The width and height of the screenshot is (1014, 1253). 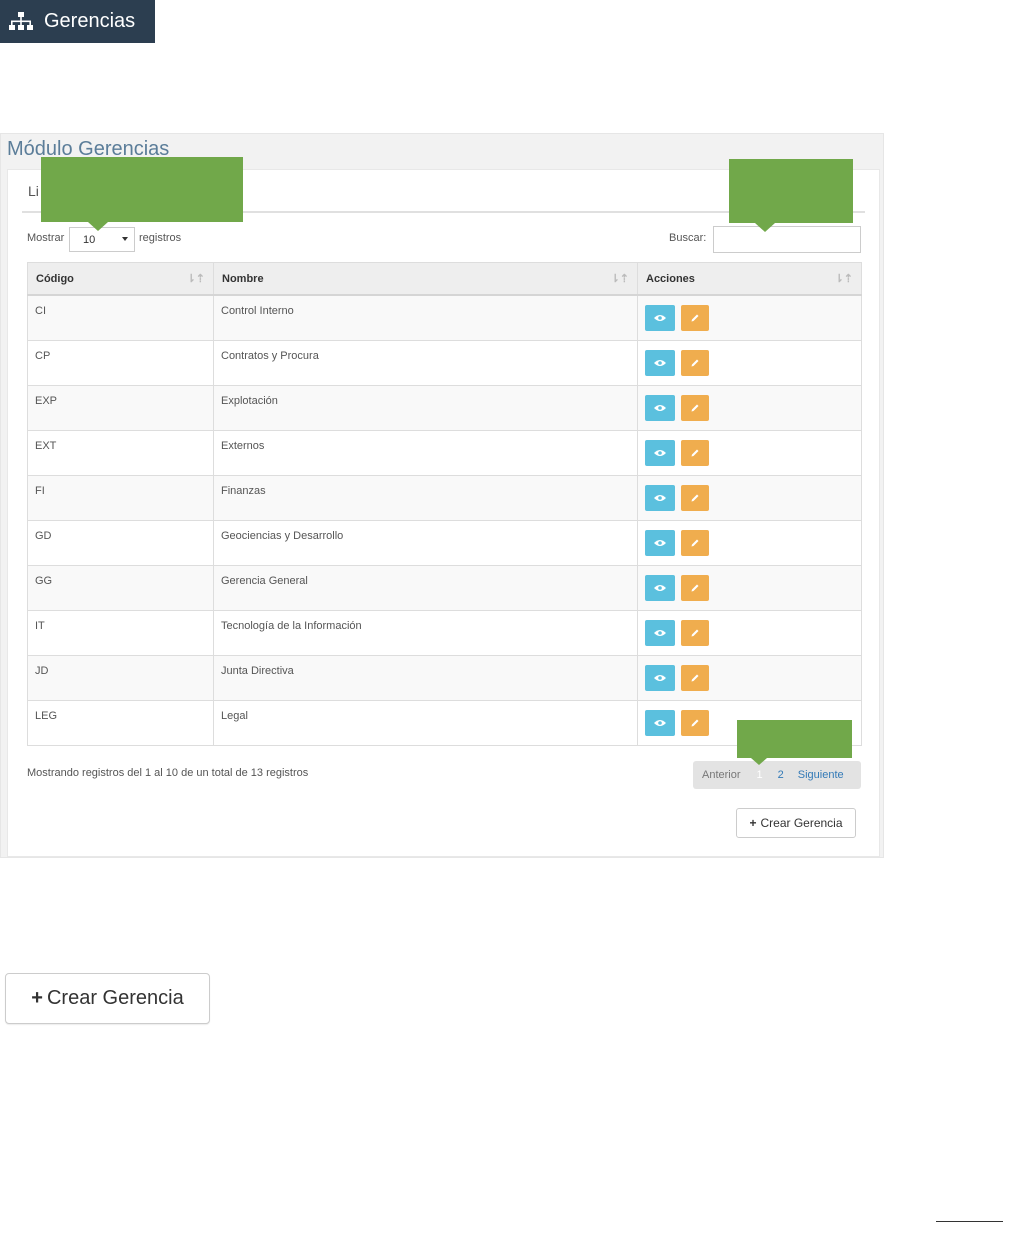 What do you see at coordinates (120, 677) in the screenshot?
I see `cell-codigo: JD` at bounding box center [120, 677].